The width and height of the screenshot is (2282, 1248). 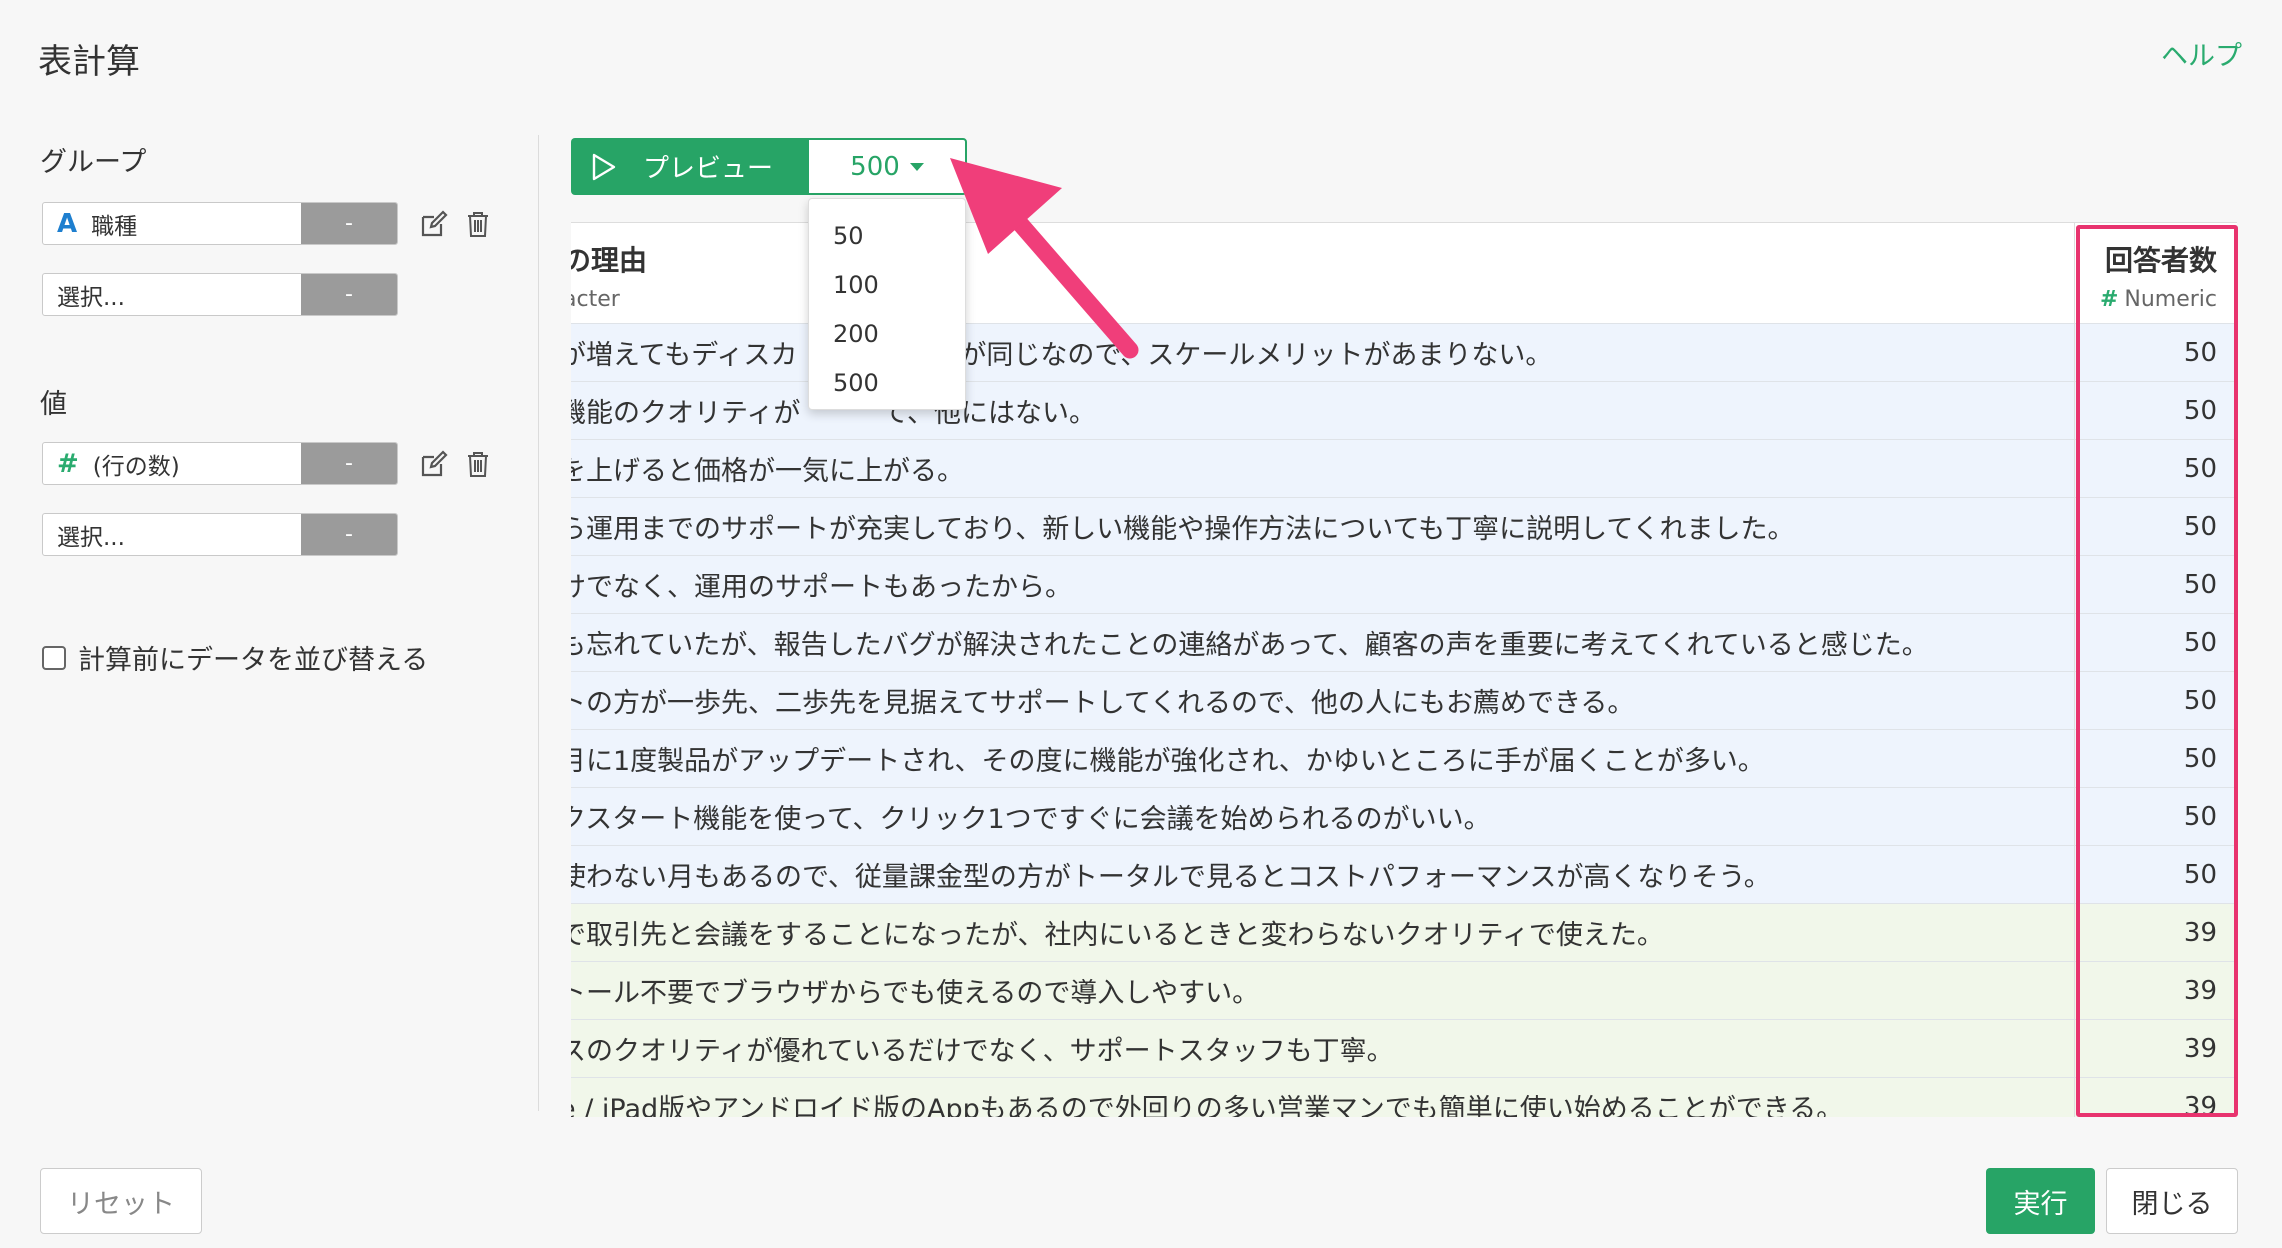 I want to click on caret-down-icon, so click(x=916, y=166).